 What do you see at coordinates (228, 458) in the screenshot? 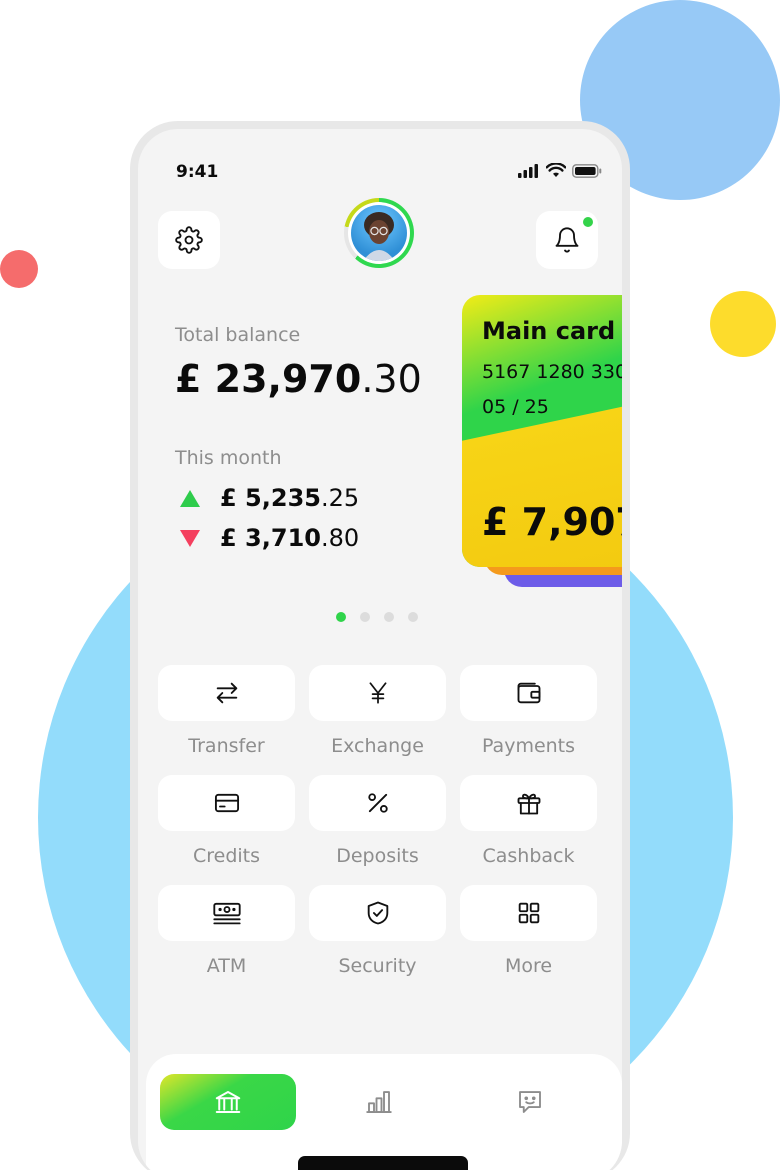
I see `this-month-label: This month` at bounding box center [228, 458].